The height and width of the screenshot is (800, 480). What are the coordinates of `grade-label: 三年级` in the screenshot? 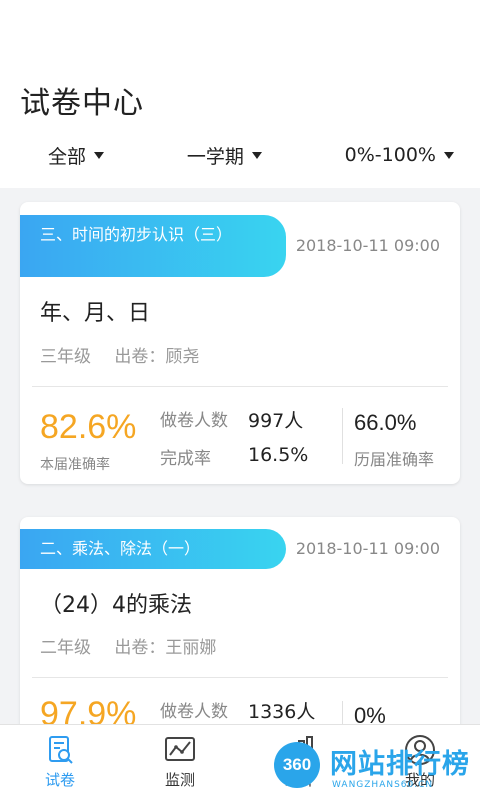 It's located at (65, 357).